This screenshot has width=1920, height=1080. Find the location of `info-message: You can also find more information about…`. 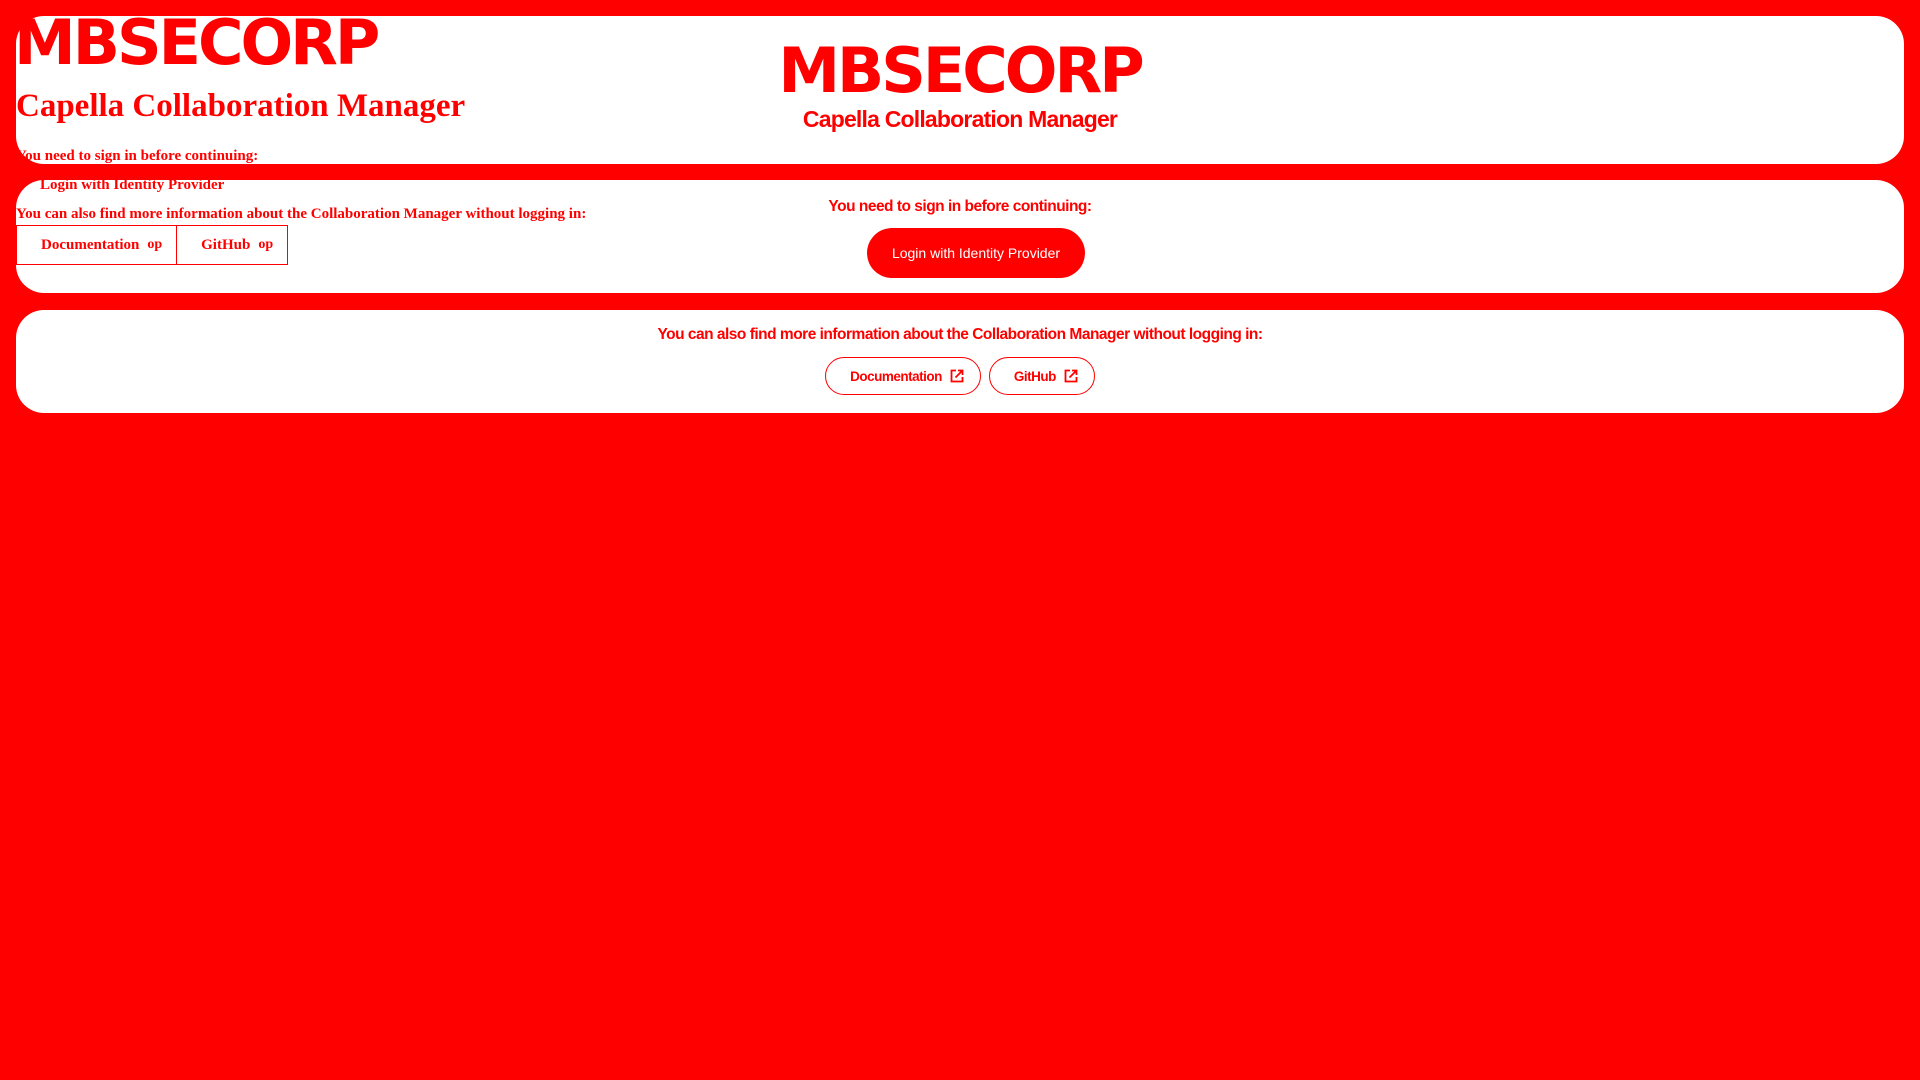

info-message: You can also find more information about… is located at coordinates (960, 334).